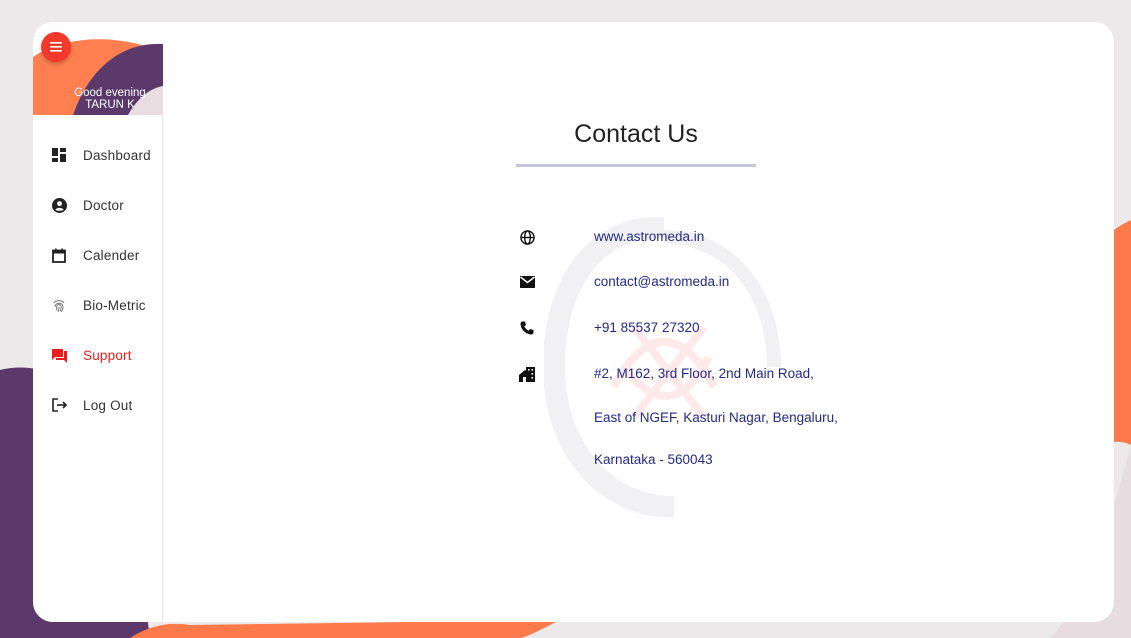  Describe the element at coordinates (704, 373) in the screenshot. I see `address-line: #2, M162, 3rd Floor, 2nd Main Road,` at that location.